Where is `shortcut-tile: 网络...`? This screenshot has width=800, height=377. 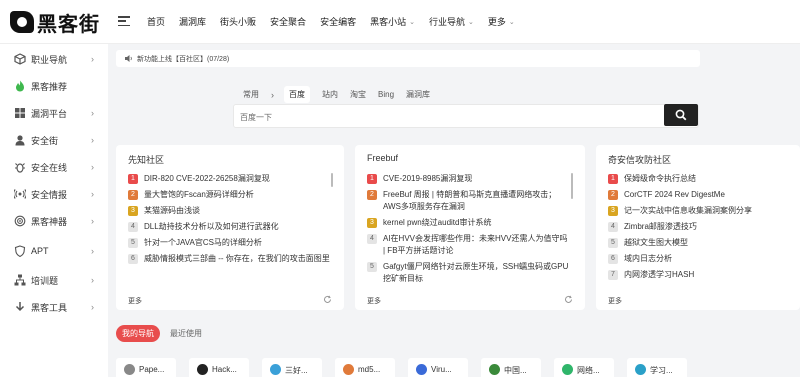
shortcut-tile: 网络... is located at coordinates (584, 367).